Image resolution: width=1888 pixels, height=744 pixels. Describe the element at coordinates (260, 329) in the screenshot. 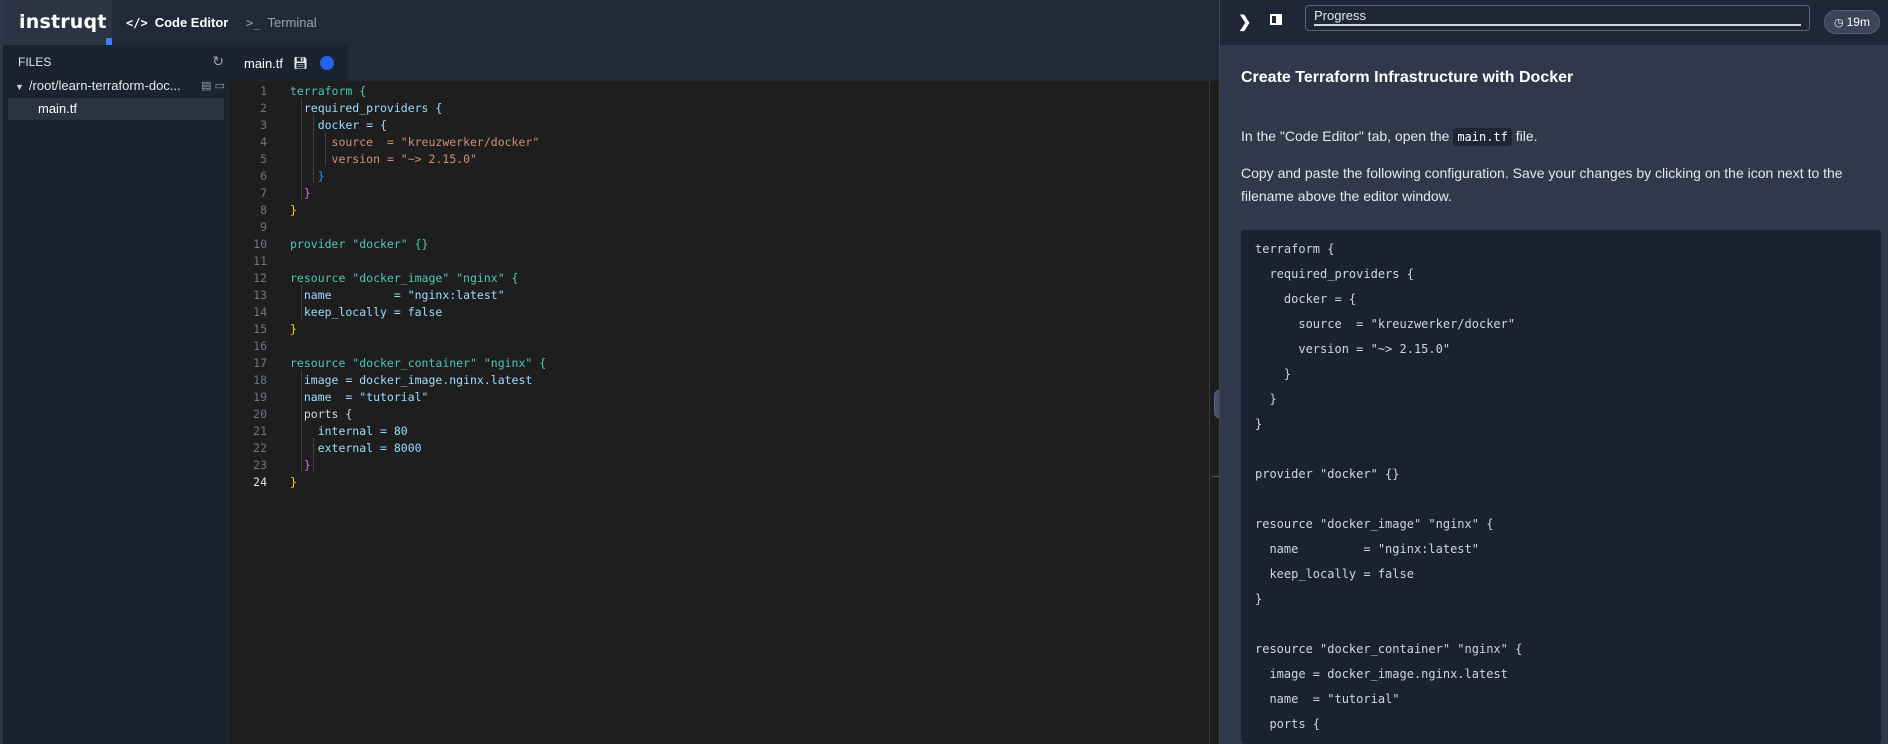

I see `line-number: 15` at that location.